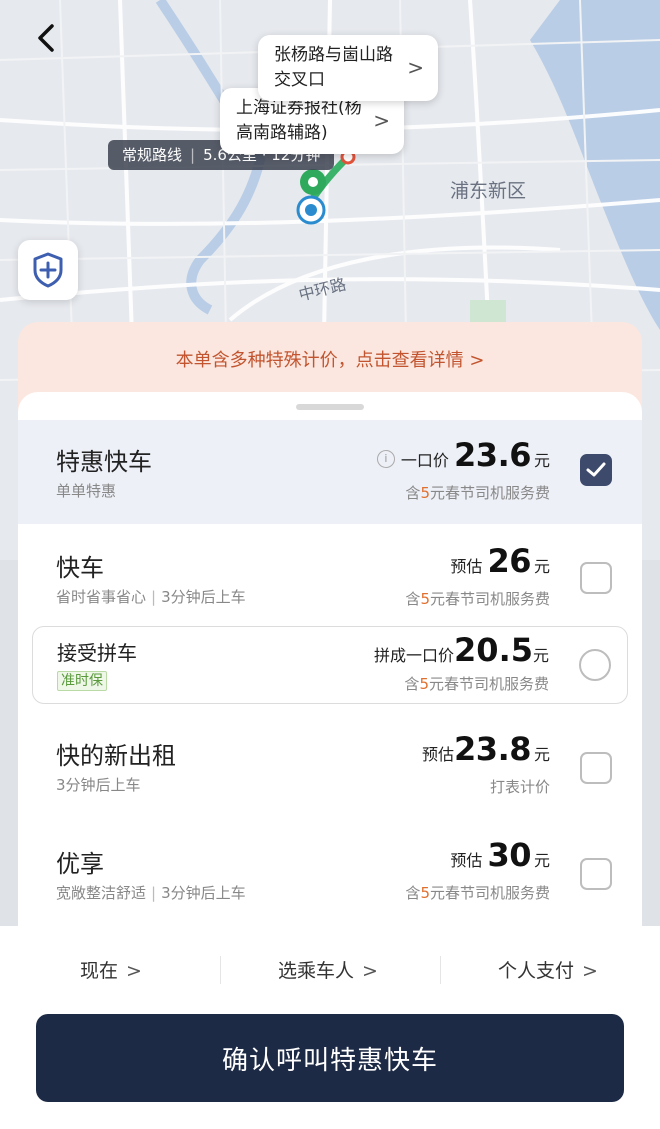 This screenshot has width=660, height=1129. What do you see at coordinates (299, 120) in the screenshot?
I see `pickup-bubble-text: 上海证券报社(杨高南路辅路)` at bounding box center [299, 120].